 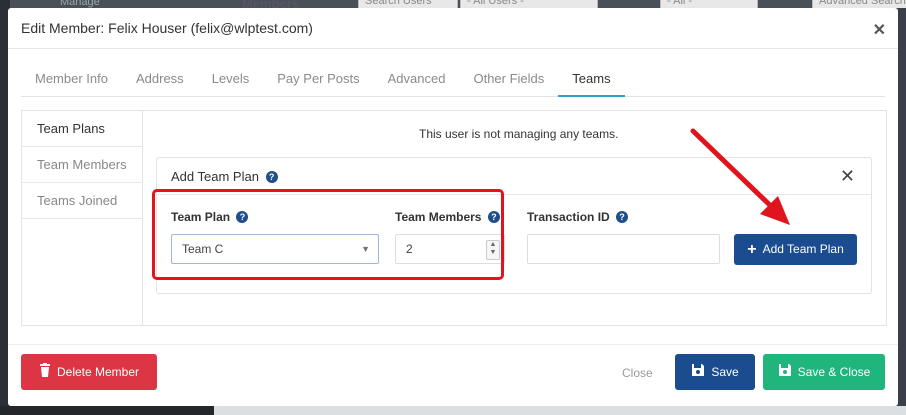 I want to click on stepper-arrows-icon: ▲ ▼, so click(x=493, y=250).